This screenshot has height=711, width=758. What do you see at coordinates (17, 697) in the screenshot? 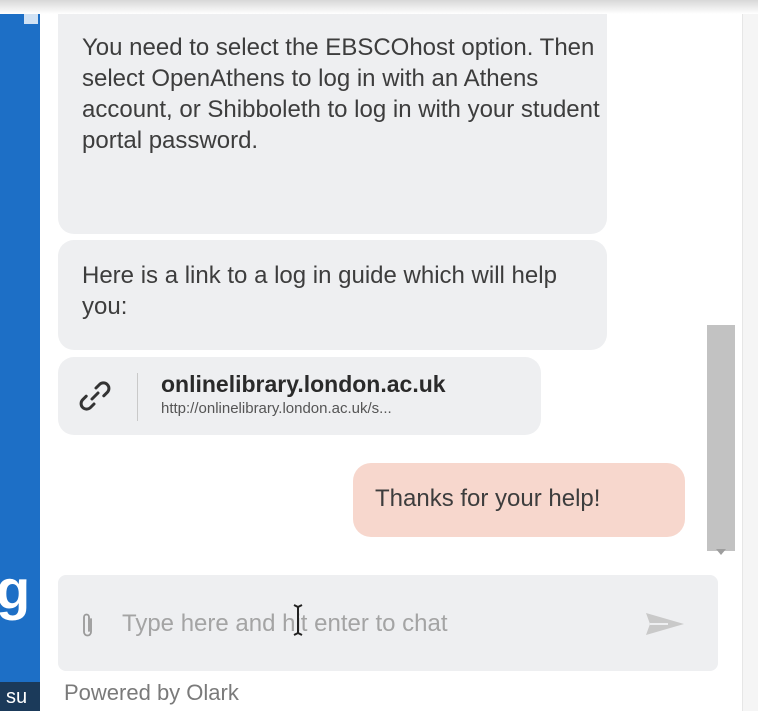
I see `background-fragment-text: su` at bounding box center [17, 697].